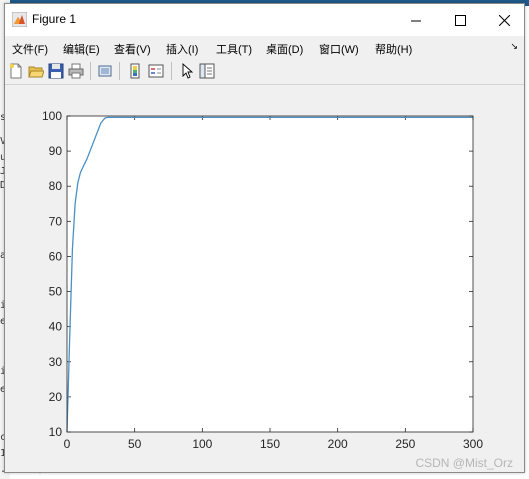 Image resolution: width=529 pixels, height=479 pixels. I want to click on y-tick-label: 80, so click(56, 186).